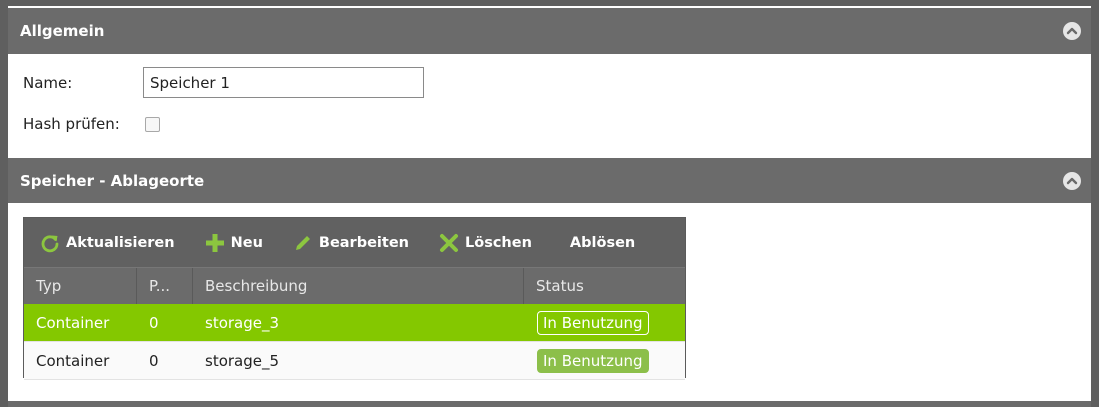 This screenshot has width=1099, height=407. Describe the element at coordinates (354, 323) in the screenshot. I see `table-row: Container 0 storage_3 In Benutzung` at that location.